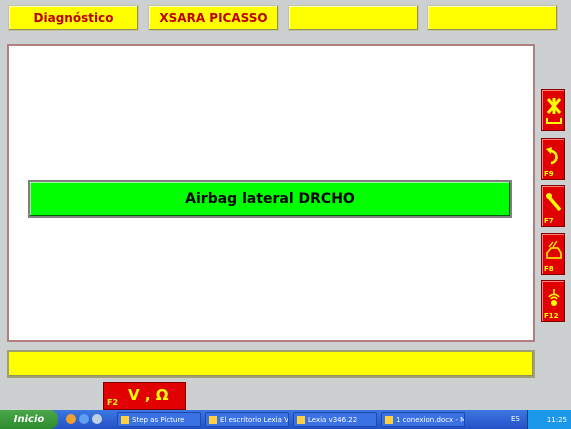 This screenshot has height=429, width=571. What do you see at coordinates (515, 419) in the screenshot?
I see `language-indicator: ES` at bounding box center [515, 419].